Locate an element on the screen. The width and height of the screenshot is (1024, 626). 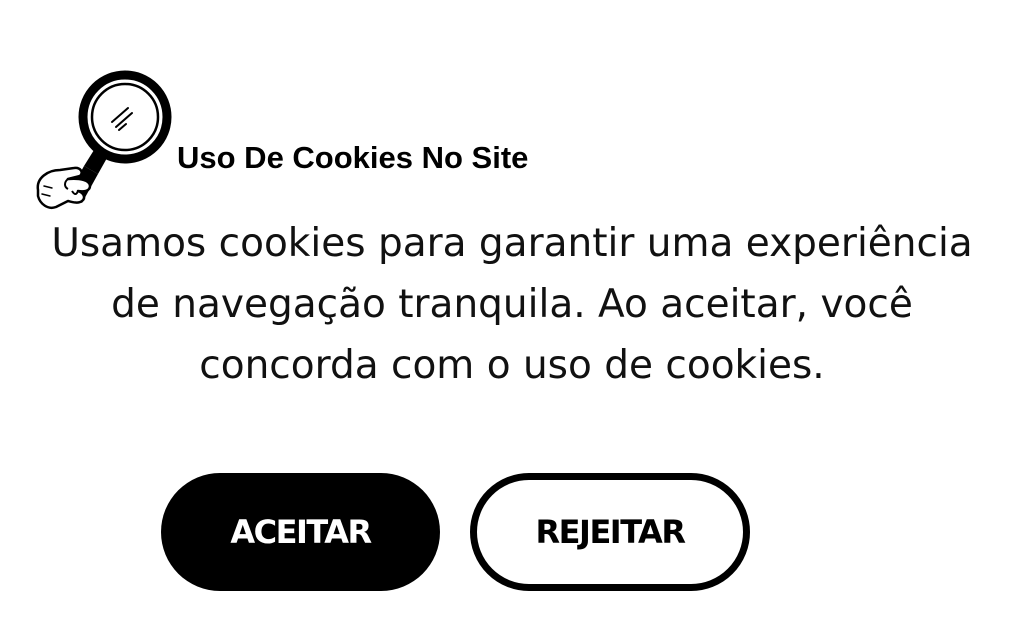
dialog-title: Uso De Cookies No Site is located at coordinates (353, 157).